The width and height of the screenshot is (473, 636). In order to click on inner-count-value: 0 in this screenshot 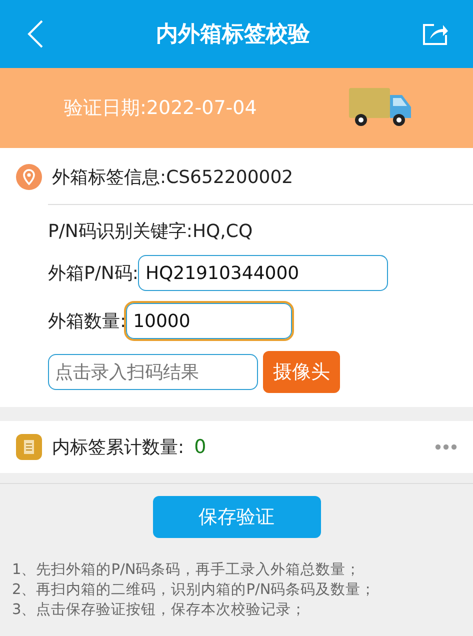, I will do `click(200, 447)`.